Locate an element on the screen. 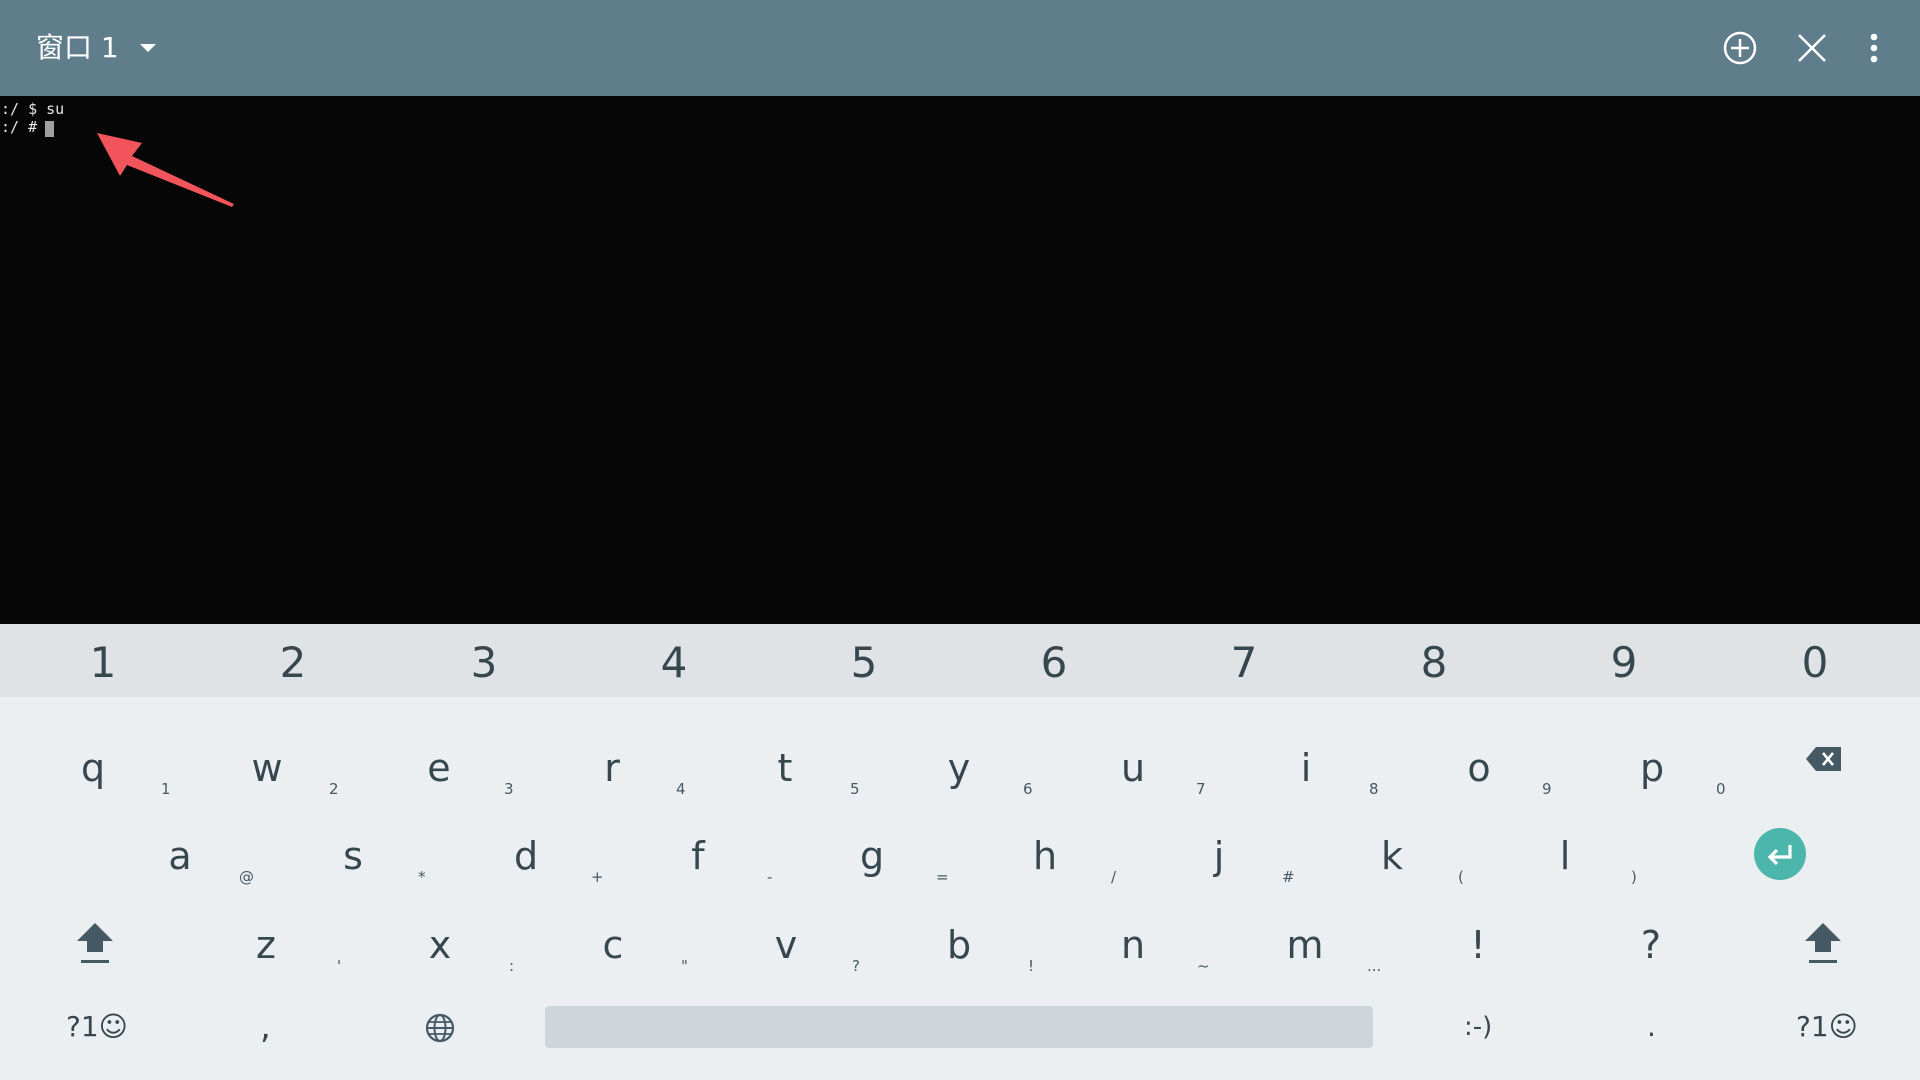 This screenshot has height=1080, width=1920. backspace-icon is located at coordinates (1824, 759).